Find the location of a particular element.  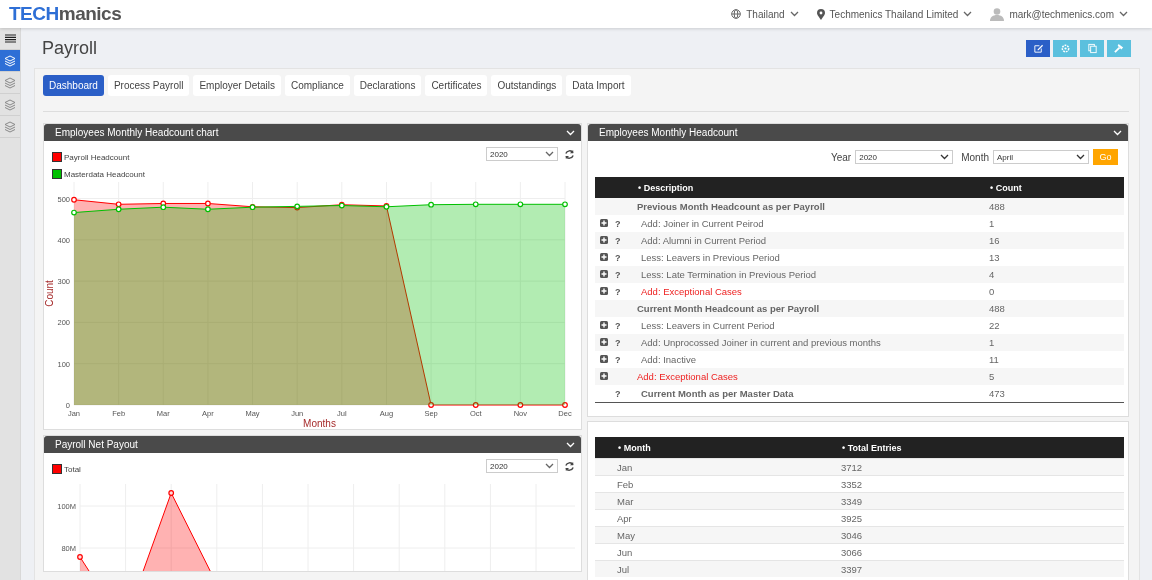

month-cell: Jul is located at coordinates (623, 569).